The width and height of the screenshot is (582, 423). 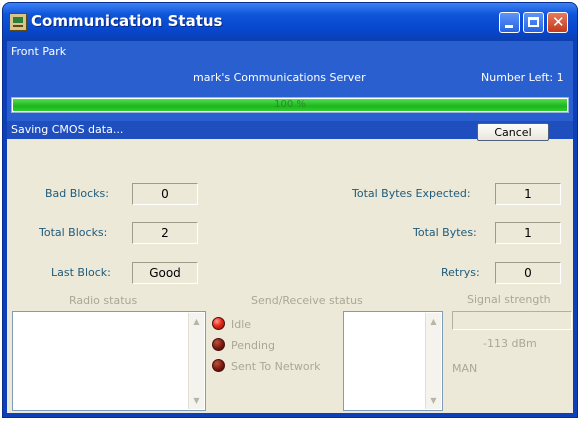 I want to click on total-blocks-label: Total Blocks:, so click(x=73, y=232).